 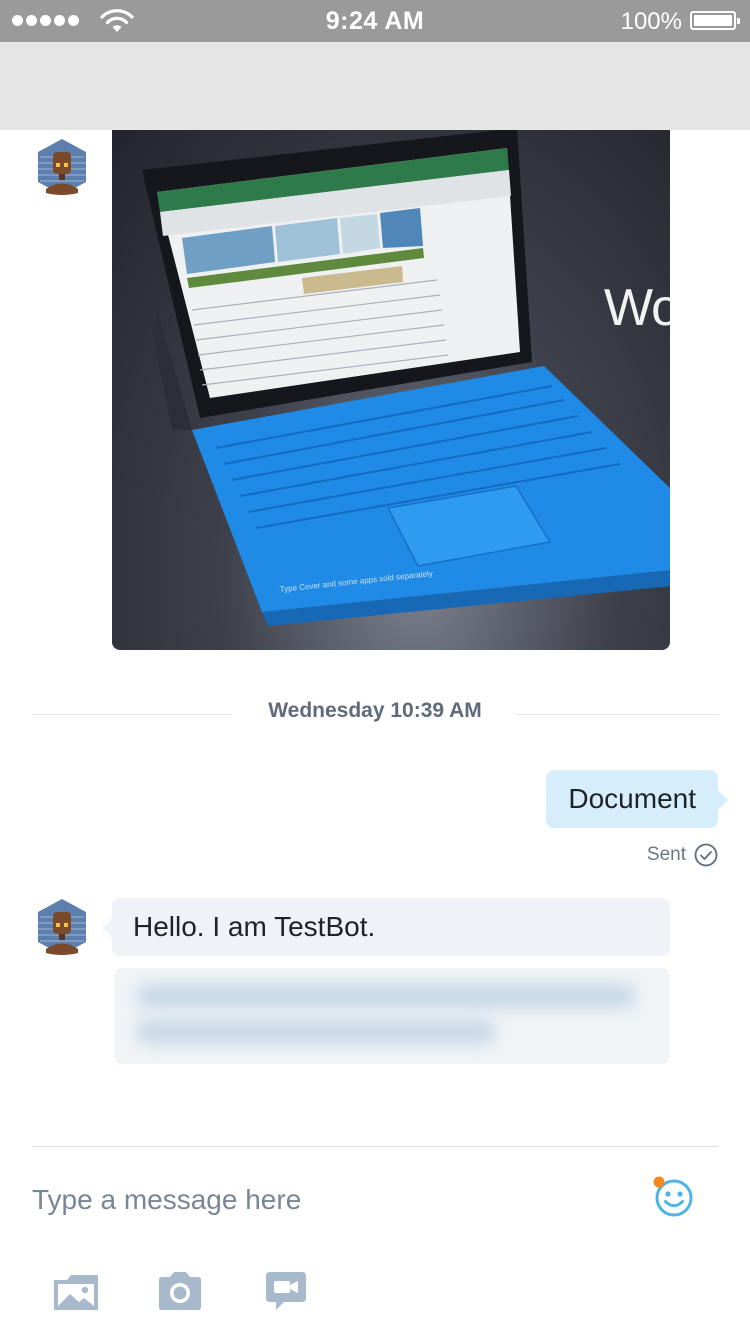 What do you see at coordinates (659, 1182) in the screenshot?
I see `notification-dot` at bounding box center [659, 1182].